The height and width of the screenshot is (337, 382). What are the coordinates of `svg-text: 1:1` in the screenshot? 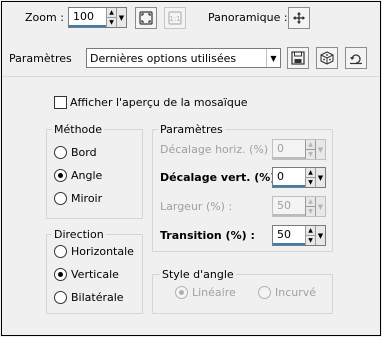 It's located at (174, 19).